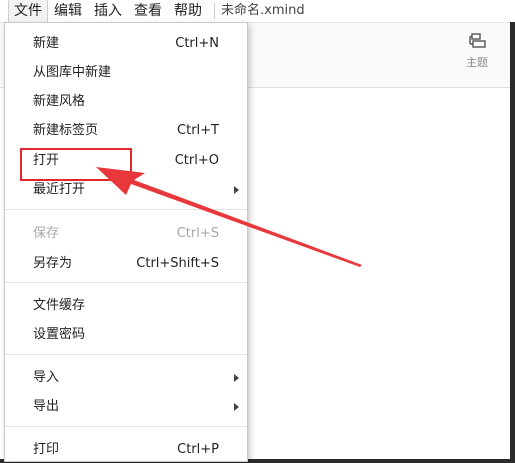 Image resolution: width=515 pixels, height=463 pixels. Describe the element at coordinates (126, 378) in the screenshot. I see `menu-item-import: 导入` at that location.